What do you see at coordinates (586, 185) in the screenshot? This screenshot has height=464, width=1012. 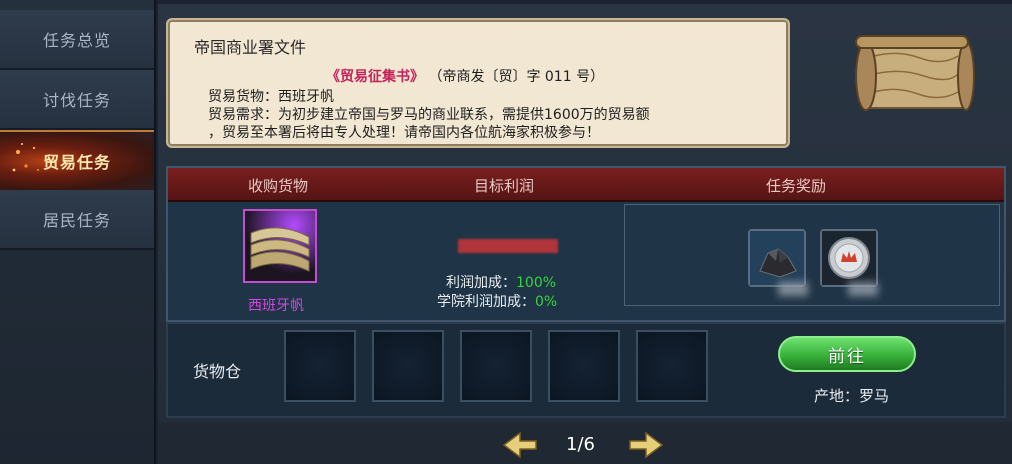 I see `table-header: 收购货物 目标利润 任务奖励` at bounding box center [586, 185].